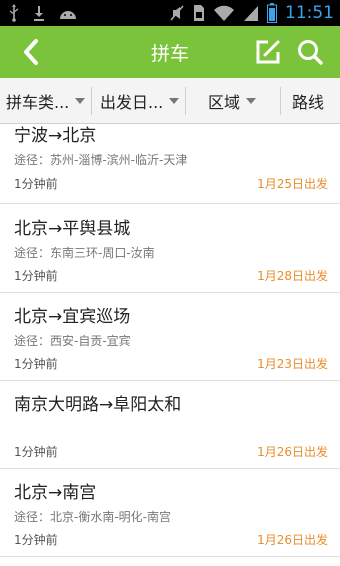  What do you see at coordinates (55, 136) in the screenshot?
I see `route: 宁波→北京` at bounding box center [55, 136].